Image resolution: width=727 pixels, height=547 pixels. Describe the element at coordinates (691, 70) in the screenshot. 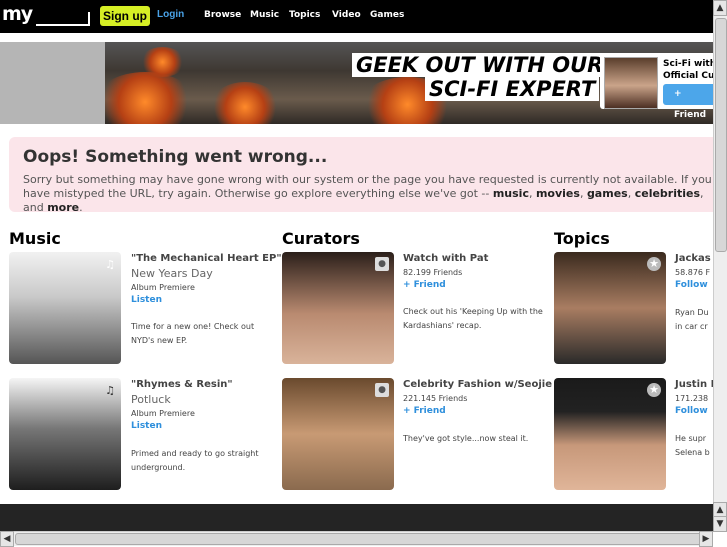

I see `promo-text: Sci-Fi with Official Cur` at that location.